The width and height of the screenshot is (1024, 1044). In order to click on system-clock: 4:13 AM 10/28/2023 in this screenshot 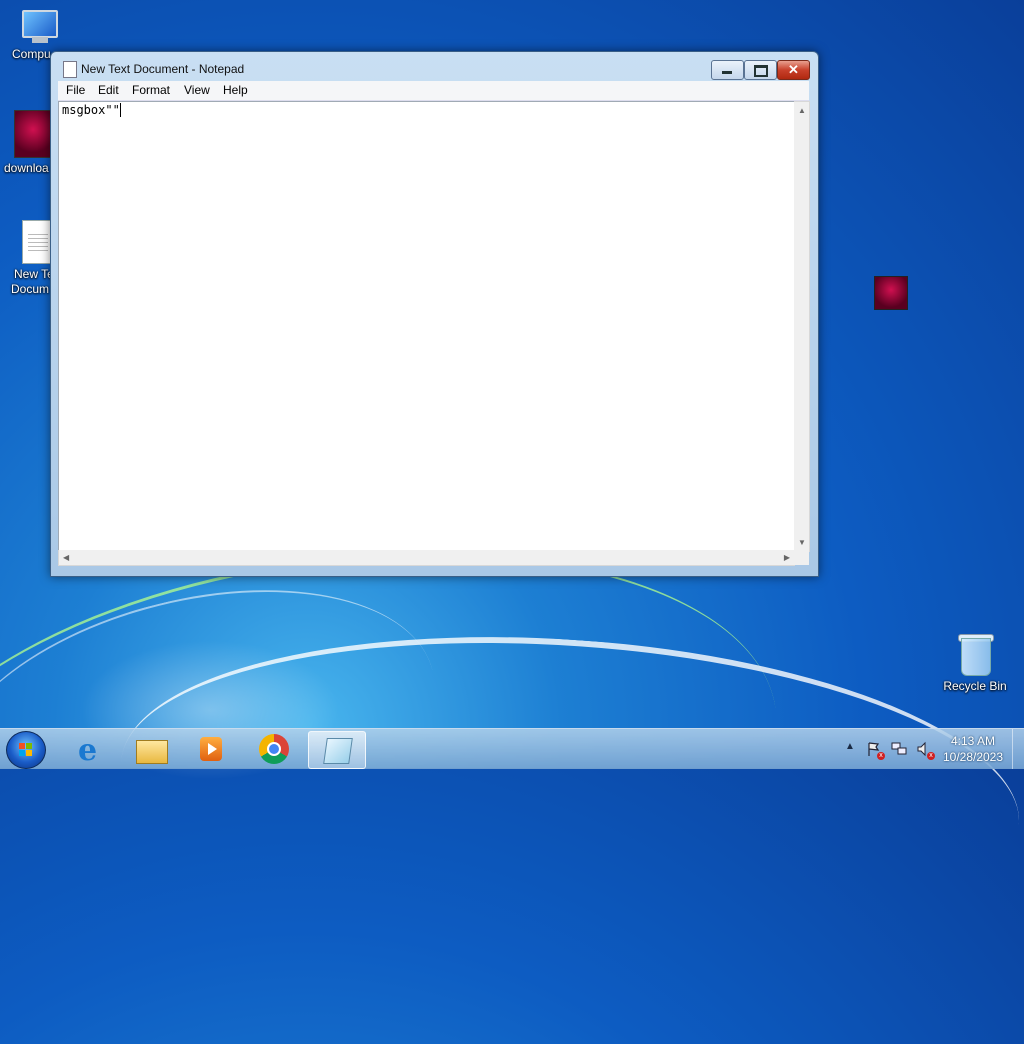, I will do `click(973, 749)`.